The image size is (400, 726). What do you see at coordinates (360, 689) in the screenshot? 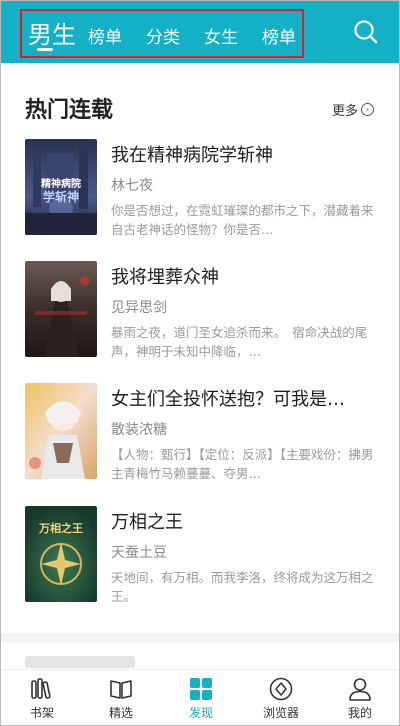
I see `user-icon` at bounding box center [360, 689].